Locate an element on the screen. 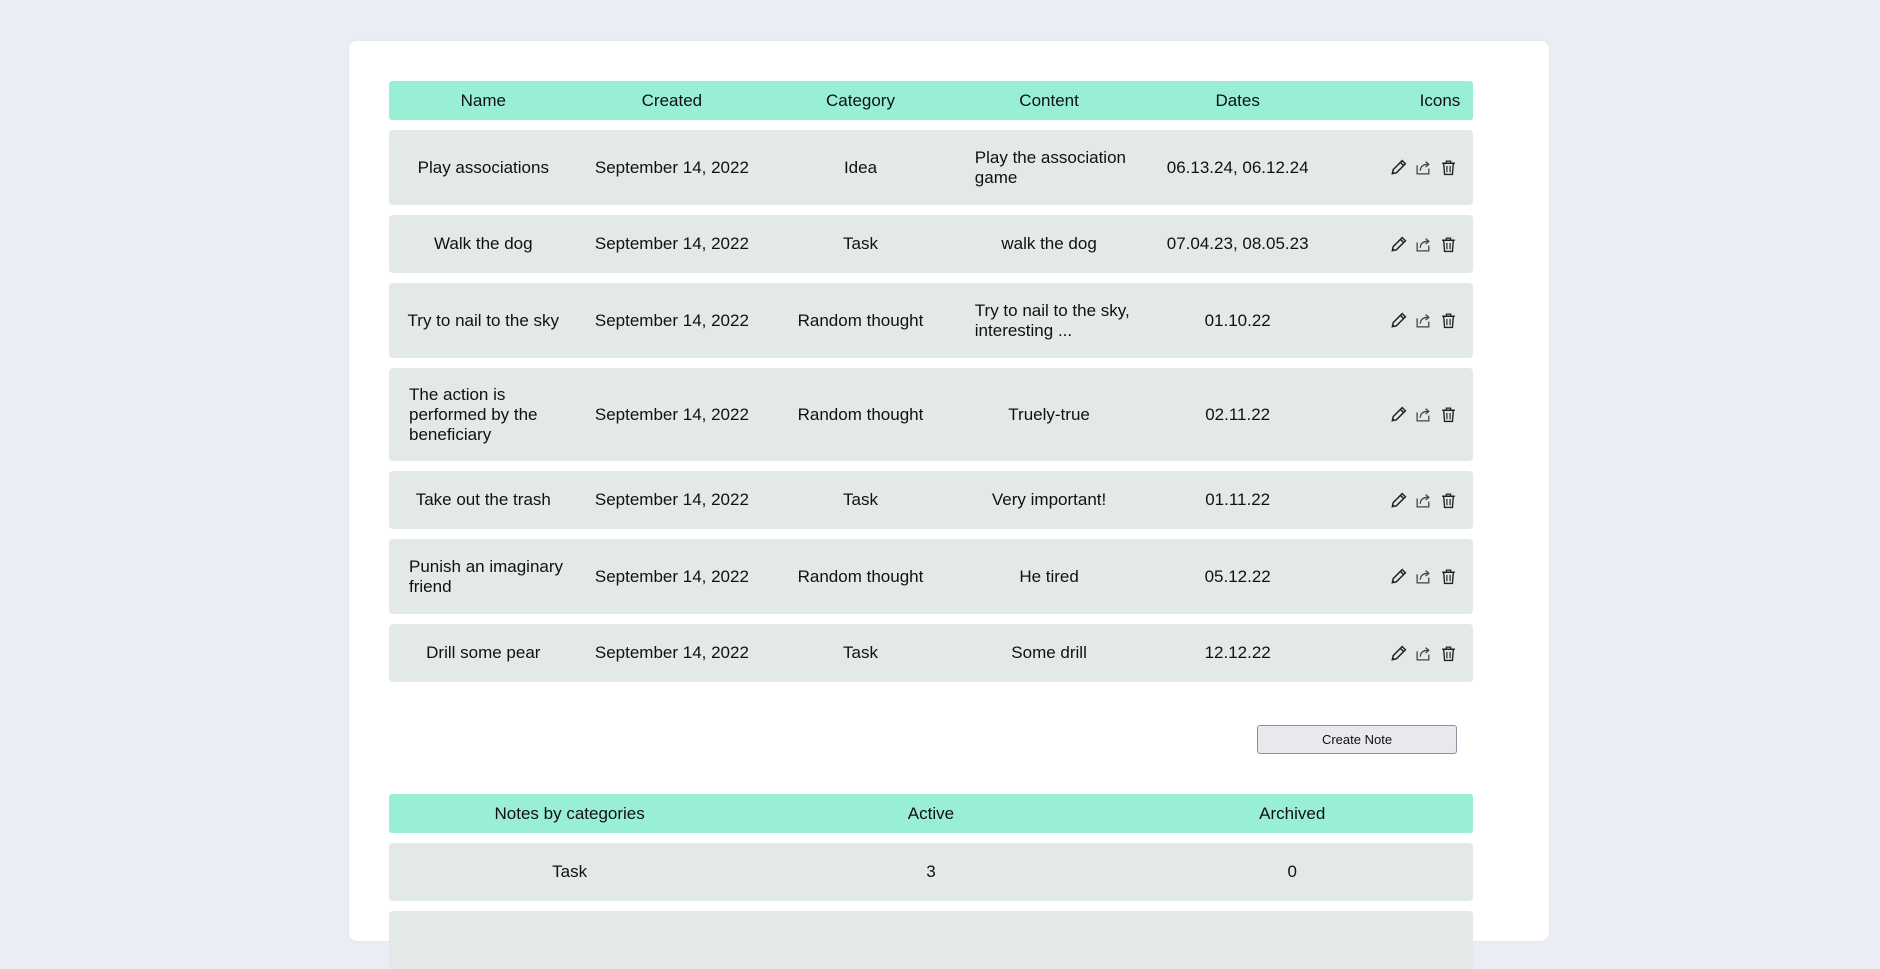 This screenshot has width=1880, height=969. summary-archived: 0 is located at coordinates (1292, 871).